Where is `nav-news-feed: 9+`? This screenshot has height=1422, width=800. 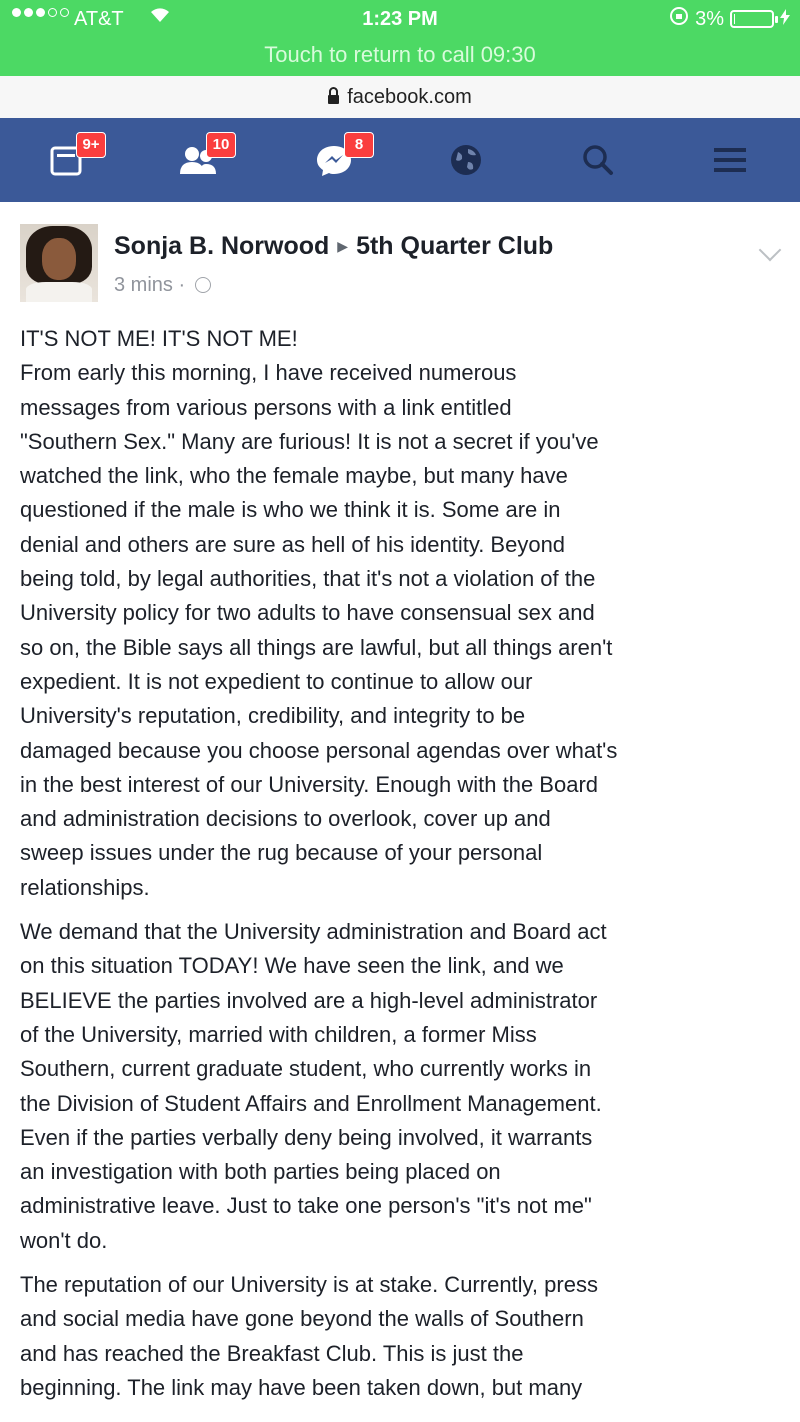
nav-news-feed: 9+ is located at coordinates (73, 159).